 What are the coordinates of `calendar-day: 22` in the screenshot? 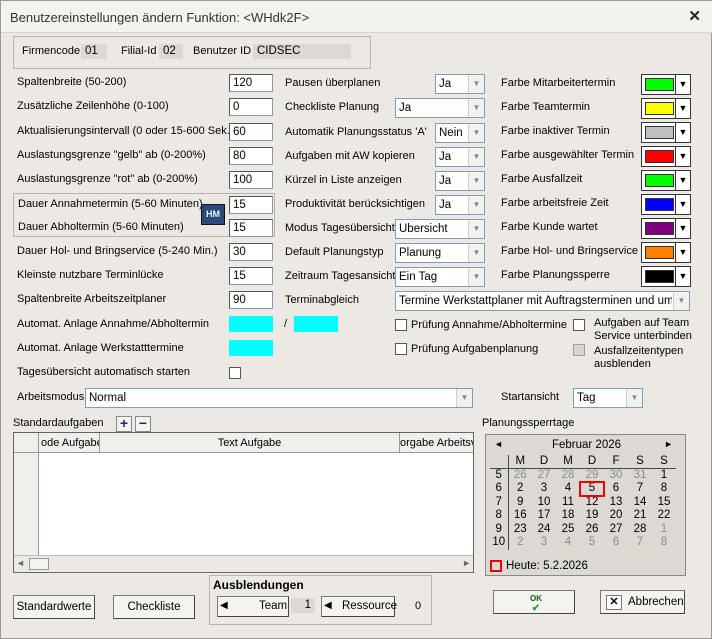 It's located at (664, 516).